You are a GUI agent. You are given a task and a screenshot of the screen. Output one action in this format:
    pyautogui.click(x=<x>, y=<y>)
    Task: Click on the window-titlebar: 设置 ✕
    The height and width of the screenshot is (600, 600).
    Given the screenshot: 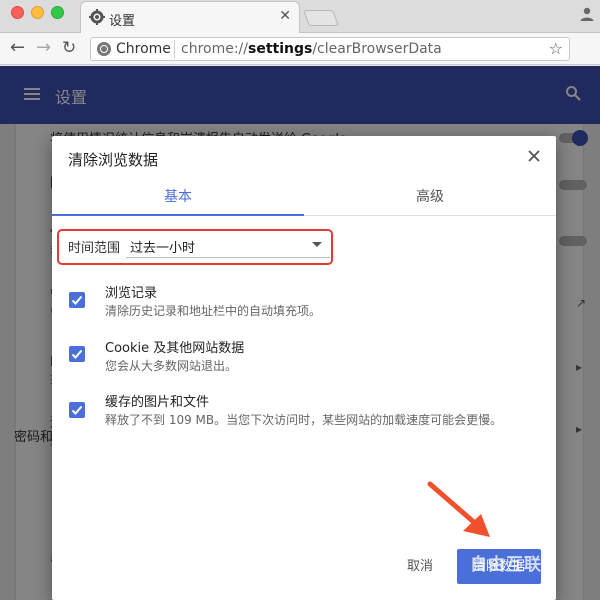 What is the action you would take?
    pyautogui.click(x=300, y=17)
    